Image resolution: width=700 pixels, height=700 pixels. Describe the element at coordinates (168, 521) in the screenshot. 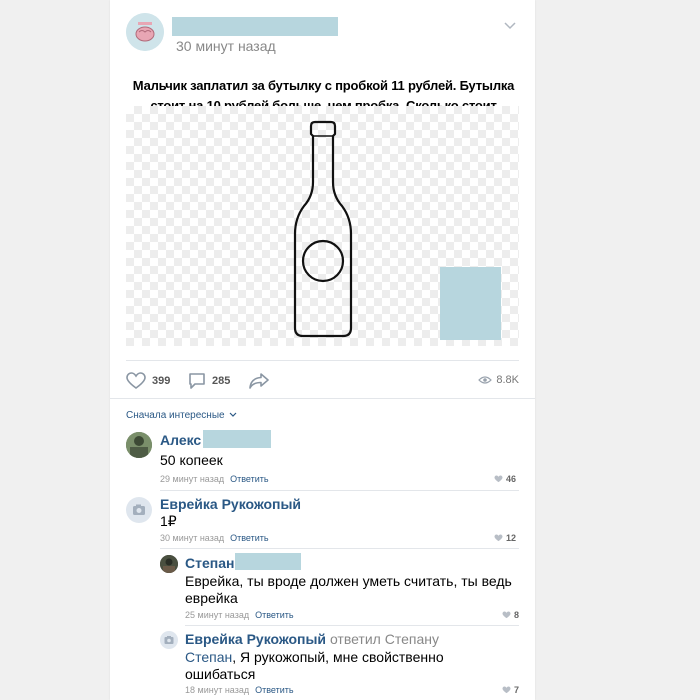

I see `comment-text: 1₽` at that location.